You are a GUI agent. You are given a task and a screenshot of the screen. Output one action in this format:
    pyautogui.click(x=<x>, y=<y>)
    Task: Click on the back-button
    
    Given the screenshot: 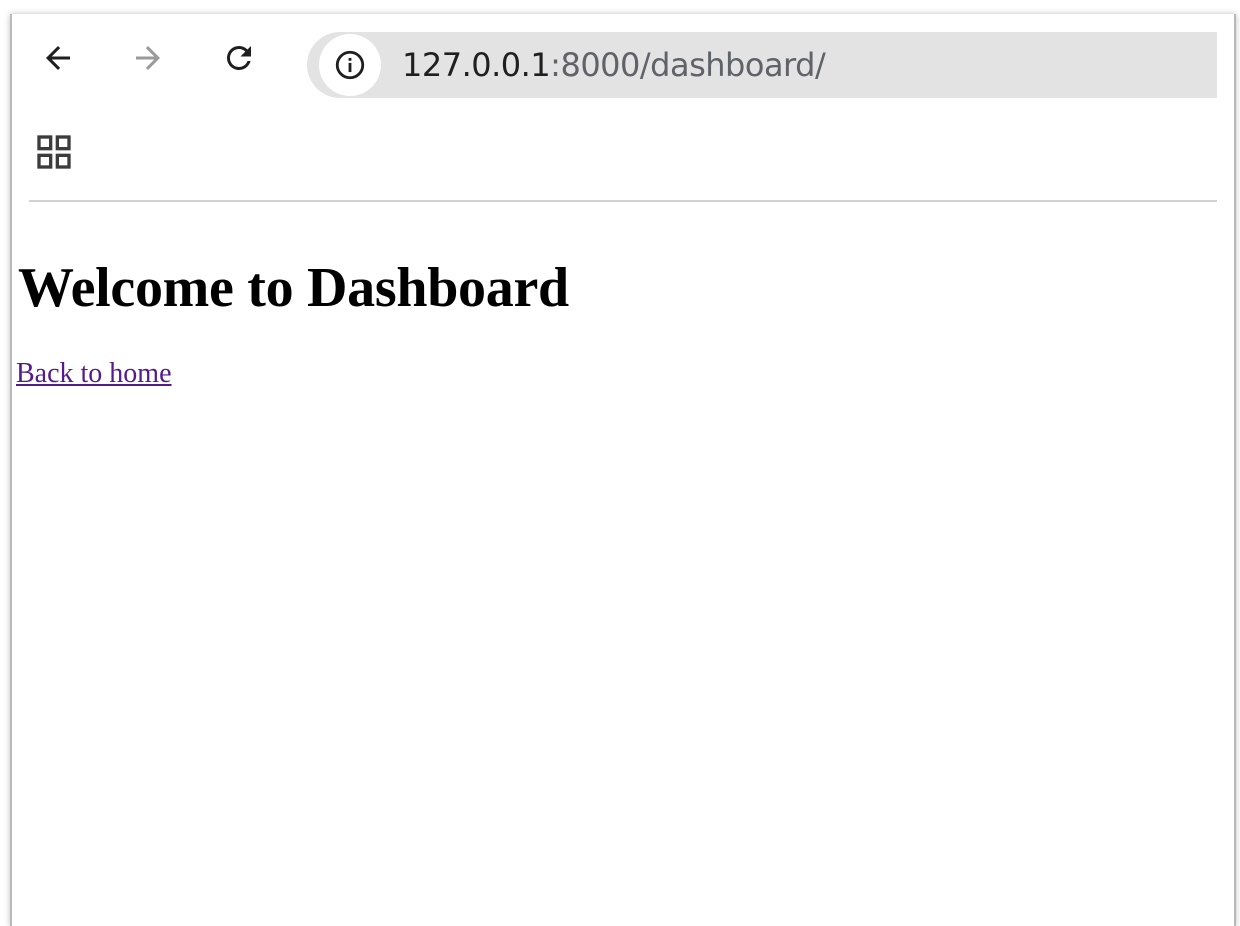 What is the action you would take?
    pyautogui.click(x=58, y=58)
    